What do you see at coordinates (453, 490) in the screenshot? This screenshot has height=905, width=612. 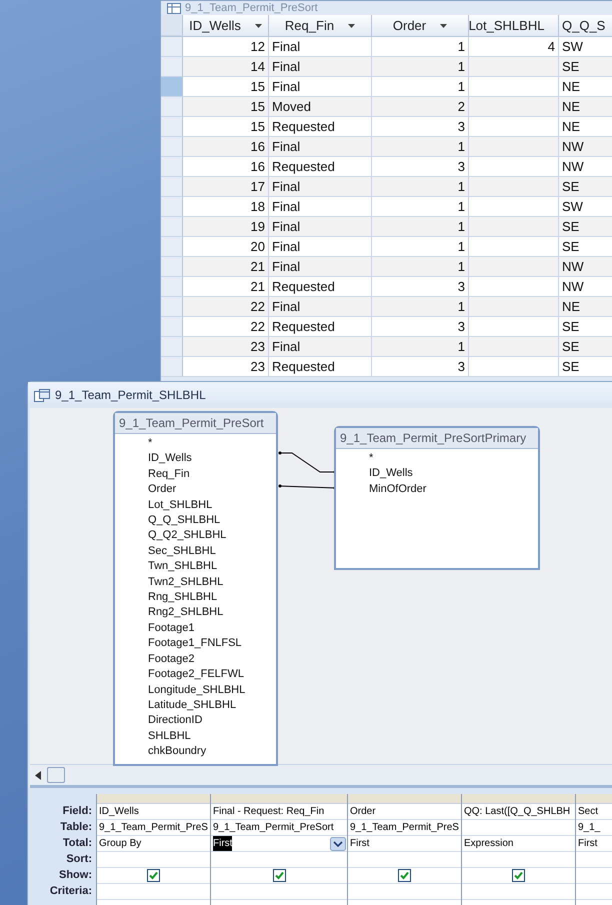 I see `field-item: MinOfOrder` at bounding box center [453, 490].